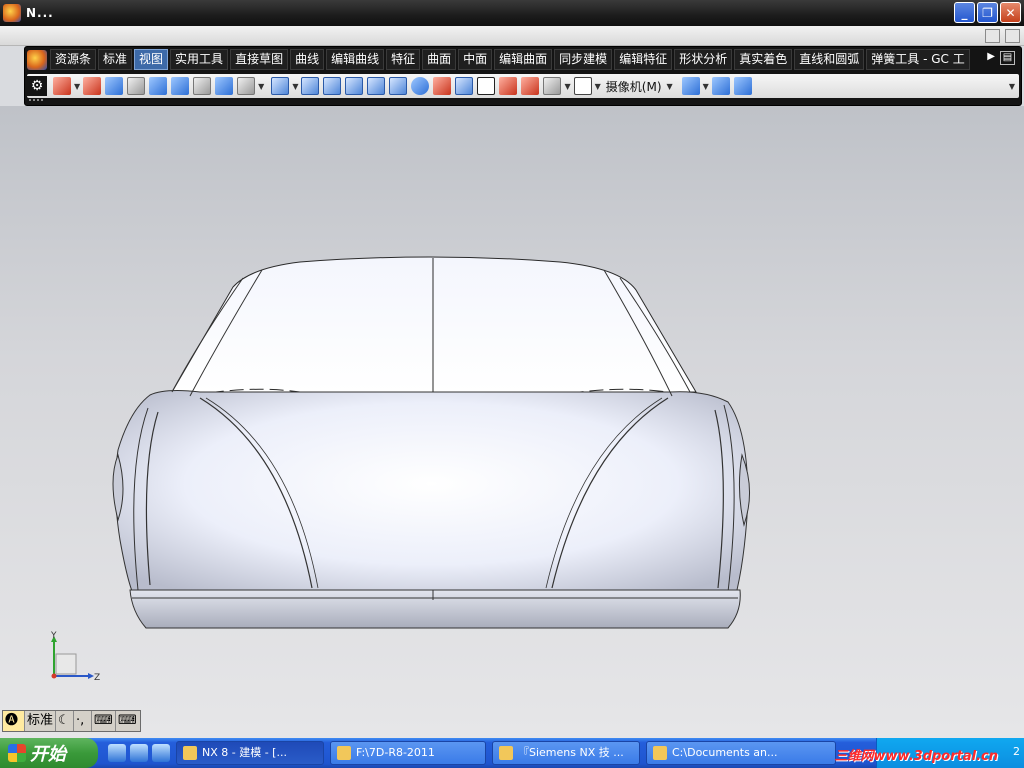 Image resolution: width=1024 pixels, height=768 pixels. What do you see at coordinates (1012, 86) in the screenshot?
I see `toolbar-overflow-icon: ▼` at bounding box center [1012, 86].